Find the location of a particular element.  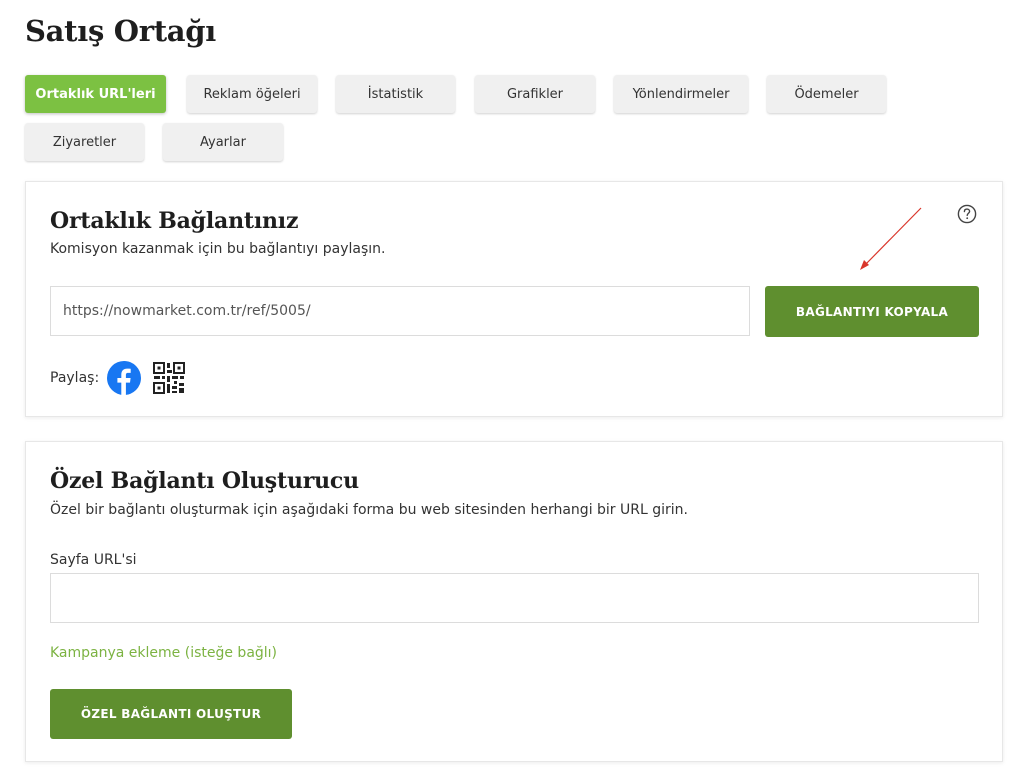

share-label: Paylaş: is located at coordinates (75, 378).